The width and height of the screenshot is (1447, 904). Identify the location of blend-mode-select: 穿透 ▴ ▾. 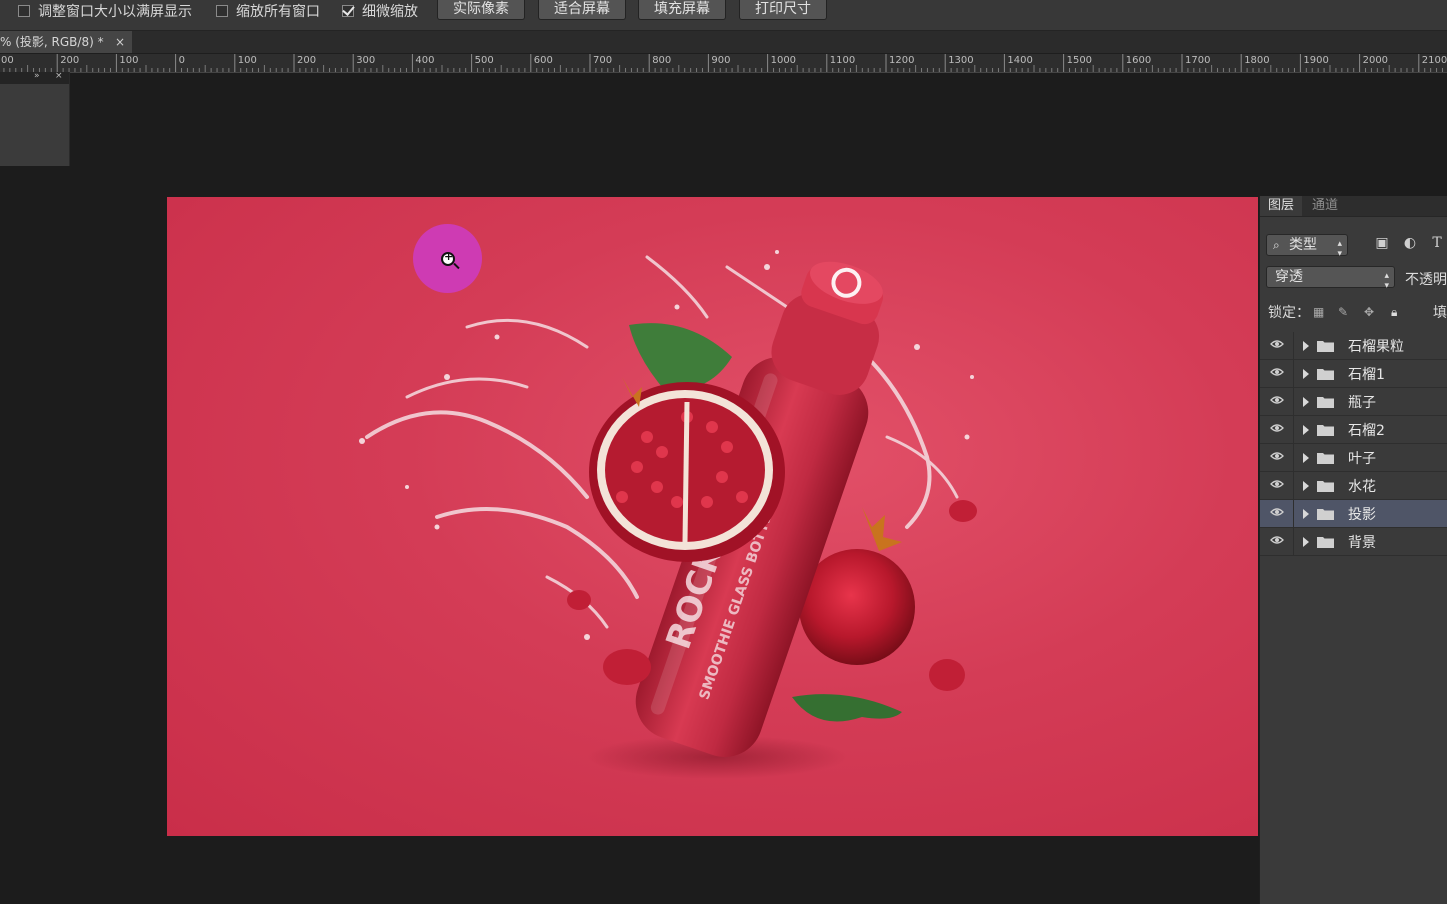
(1330, 278).